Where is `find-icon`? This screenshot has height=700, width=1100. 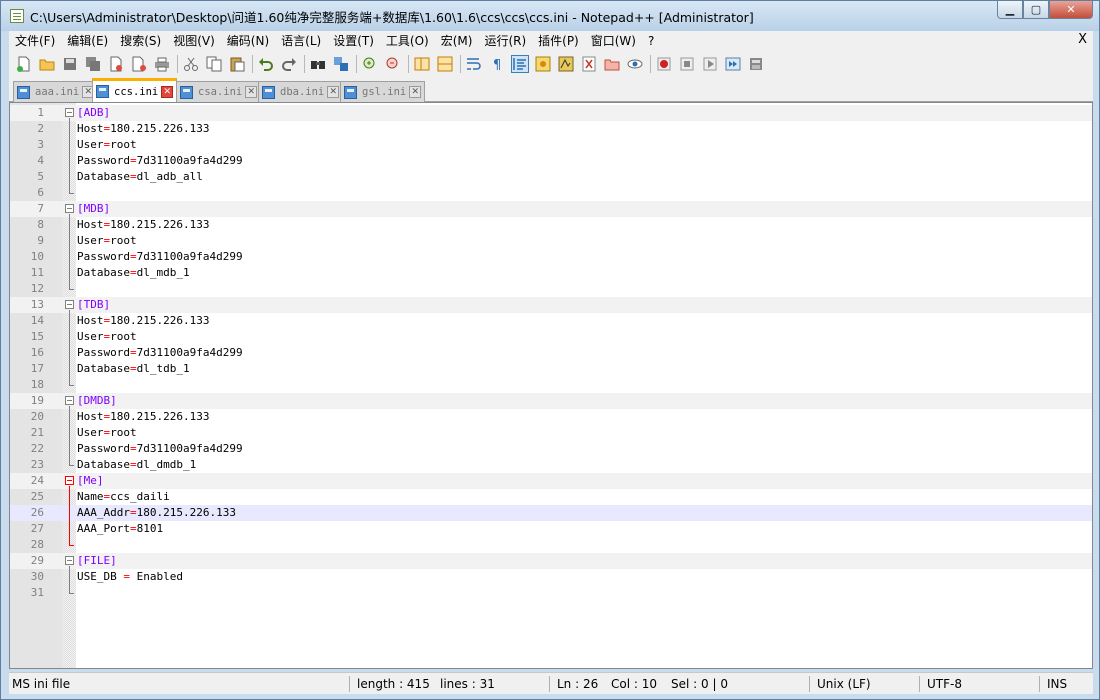
find-icon is located at coordinates (318, 64).